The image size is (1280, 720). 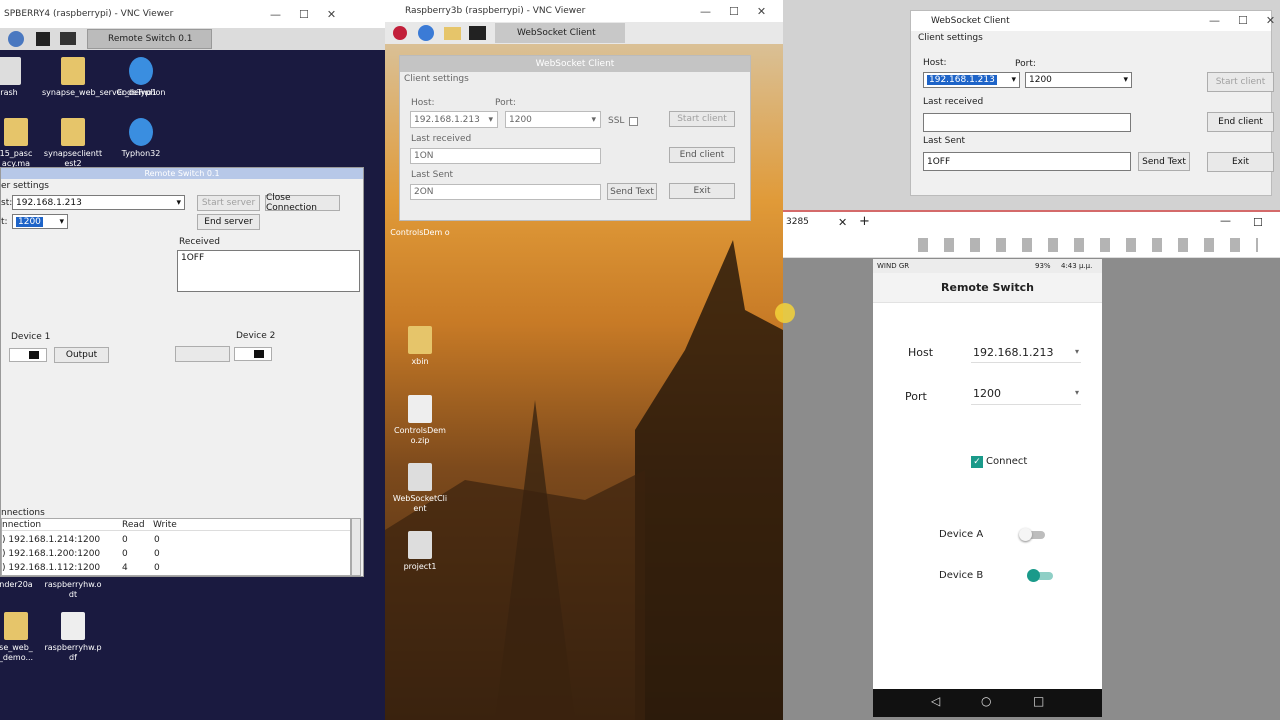 What do you see at coordinates (1027, 161) in the screenshot?
I see `last-sent-field: 1OFF` at bounding box center [1027, 161].